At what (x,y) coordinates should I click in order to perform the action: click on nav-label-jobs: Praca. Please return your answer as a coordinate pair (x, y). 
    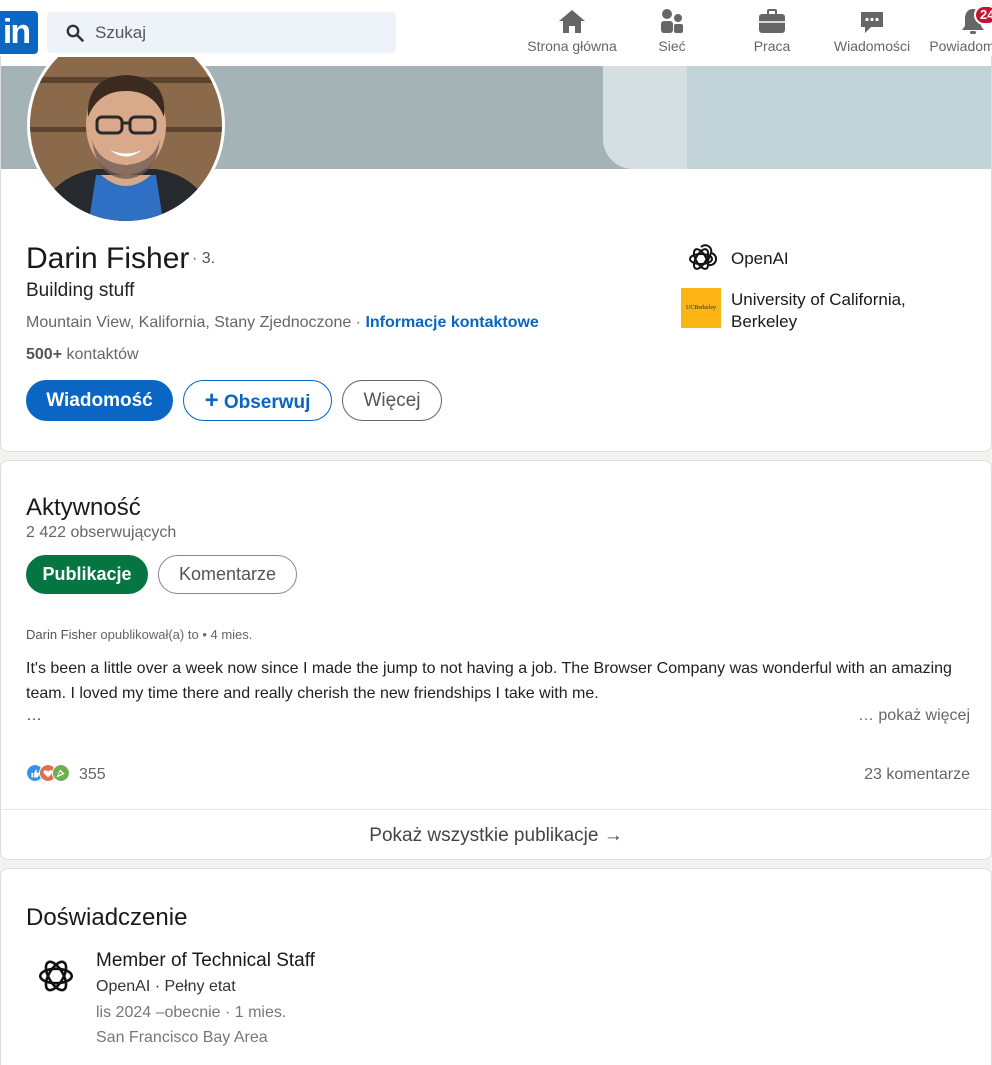
    Looking at the image, I should click on (772, 46).